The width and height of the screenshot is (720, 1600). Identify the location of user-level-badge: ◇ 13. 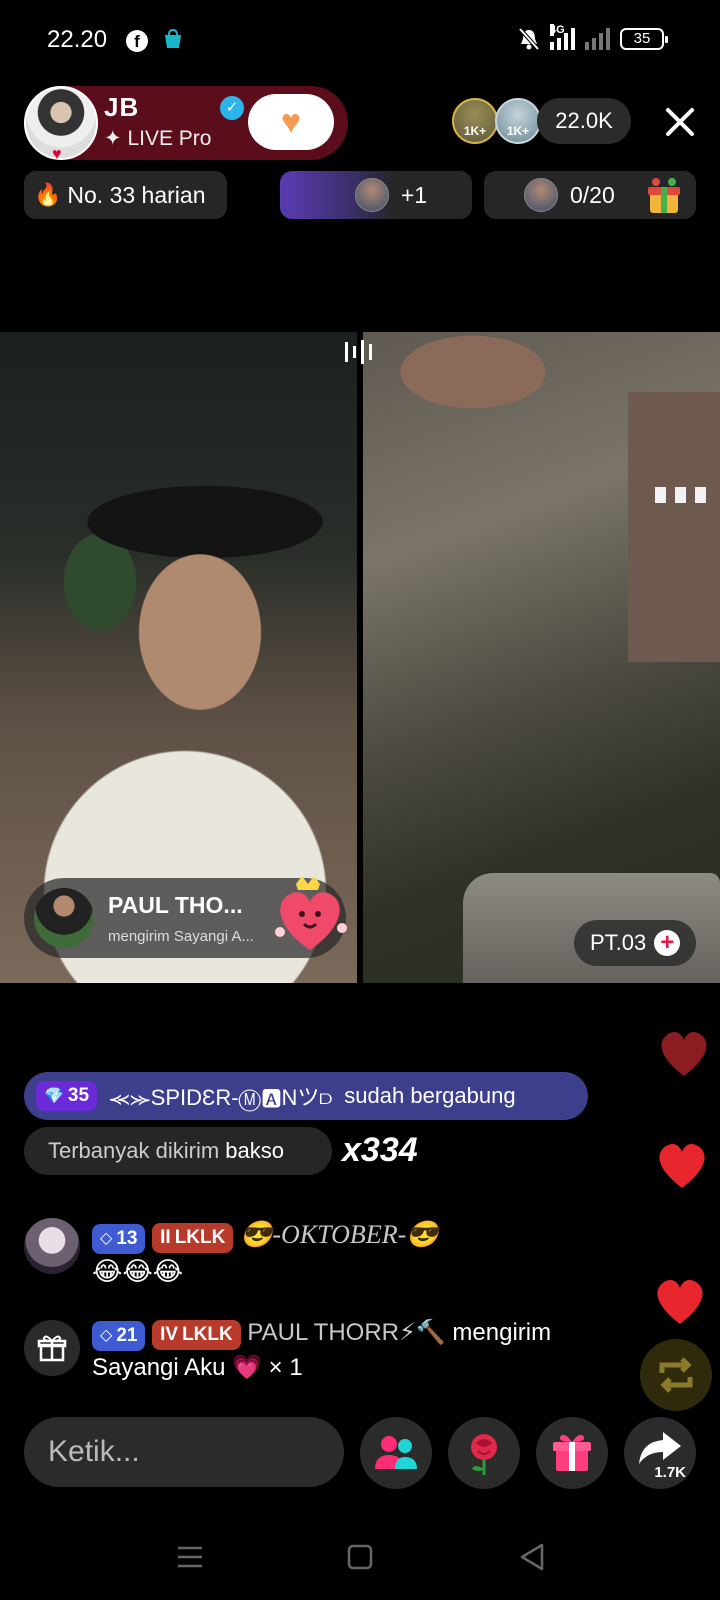
(119, 1239).